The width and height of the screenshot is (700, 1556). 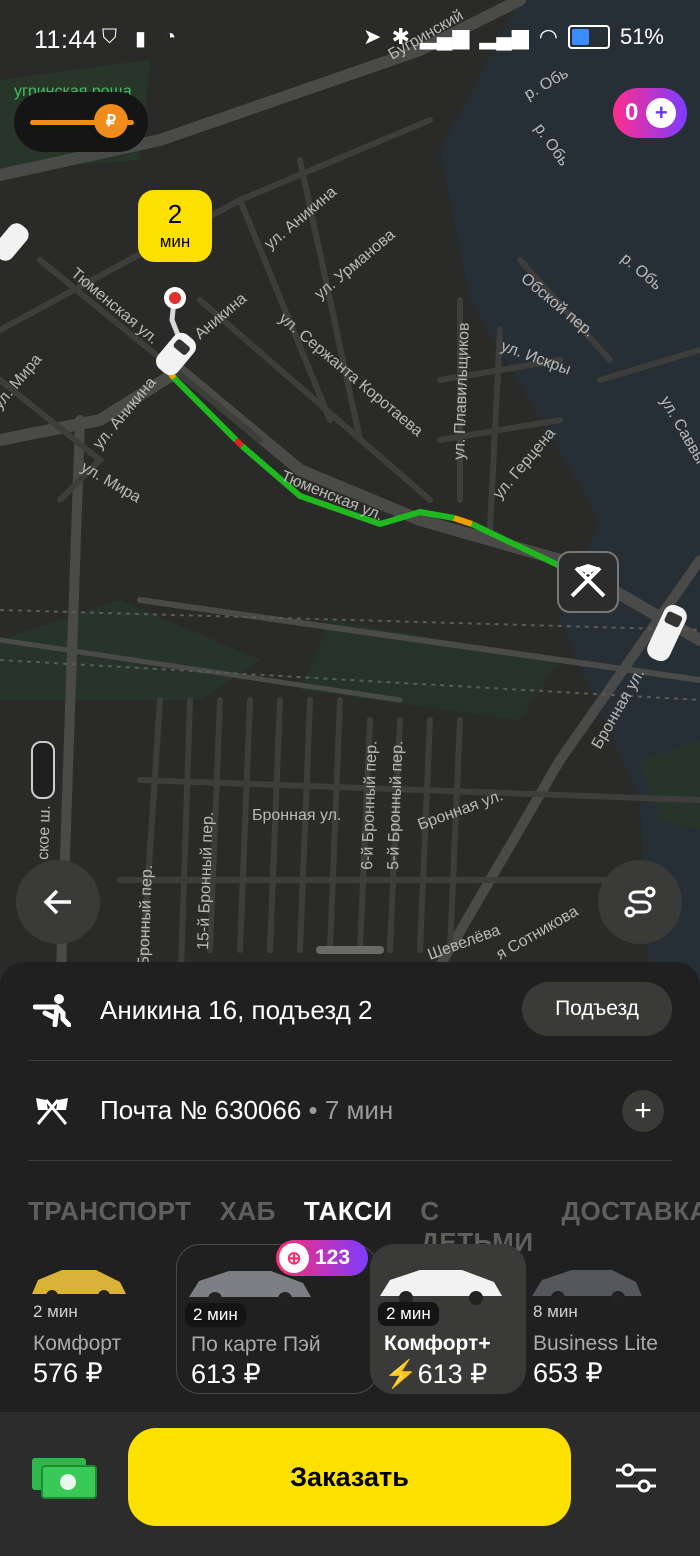 I want to click on clipboard-icon: ▮, so click(x=141, y=39).